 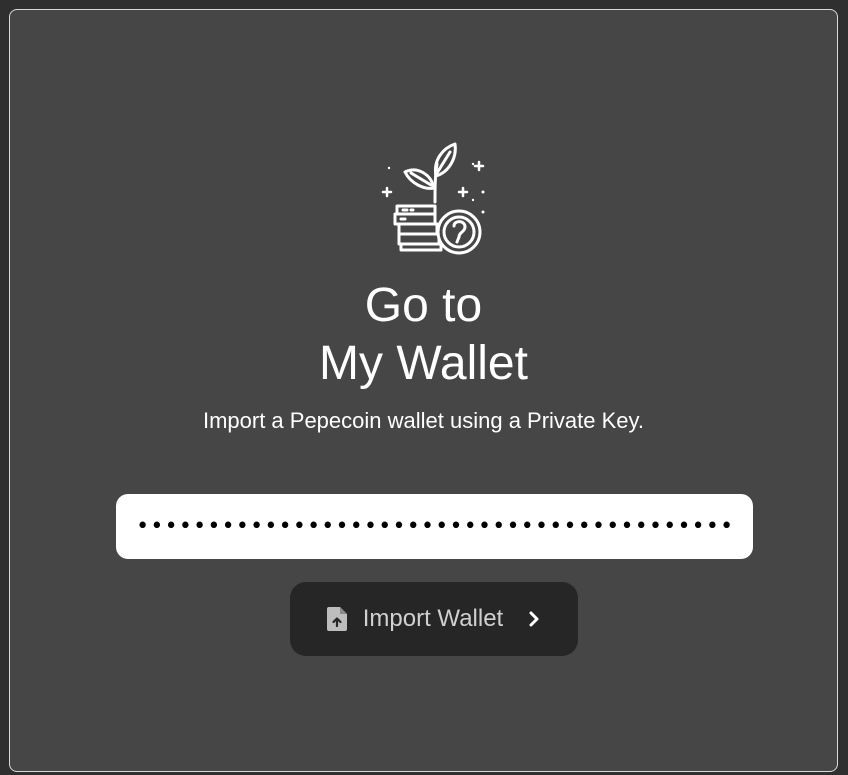 What do you see at coordinates (433, 198) in the screenshot?
I see `plant-coin-growth-icon` at bounding box center [433, 198].